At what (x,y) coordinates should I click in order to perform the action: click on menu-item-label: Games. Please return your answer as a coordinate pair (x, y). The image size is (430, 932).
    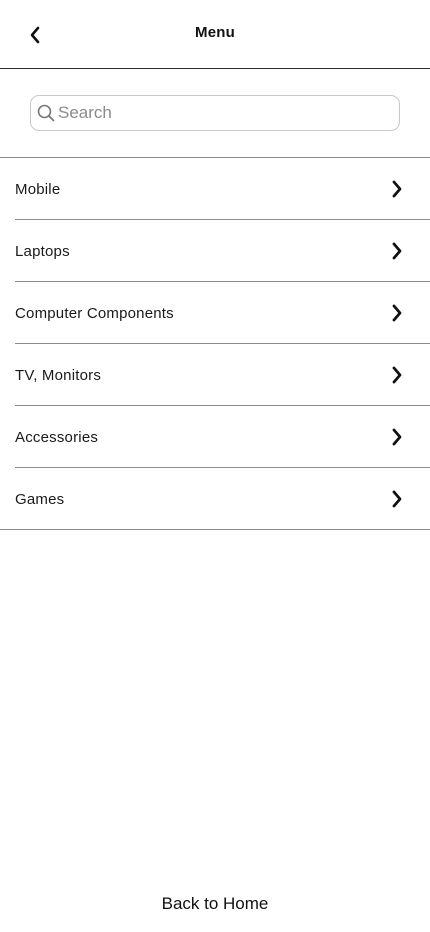
    Looking at the image, I should click on (40, 499).